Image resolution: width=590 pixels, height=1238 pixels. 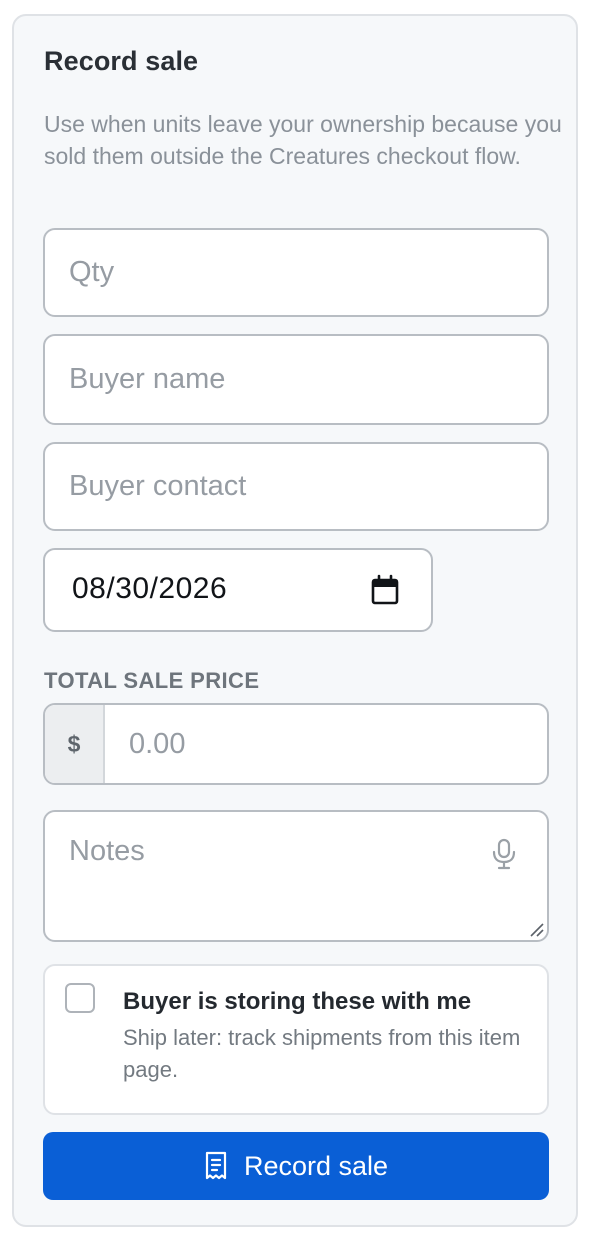 What do you see at coordinates (504, 854) in the screenshot?
I see `microphone-icon` at bounding box center [504, 854].